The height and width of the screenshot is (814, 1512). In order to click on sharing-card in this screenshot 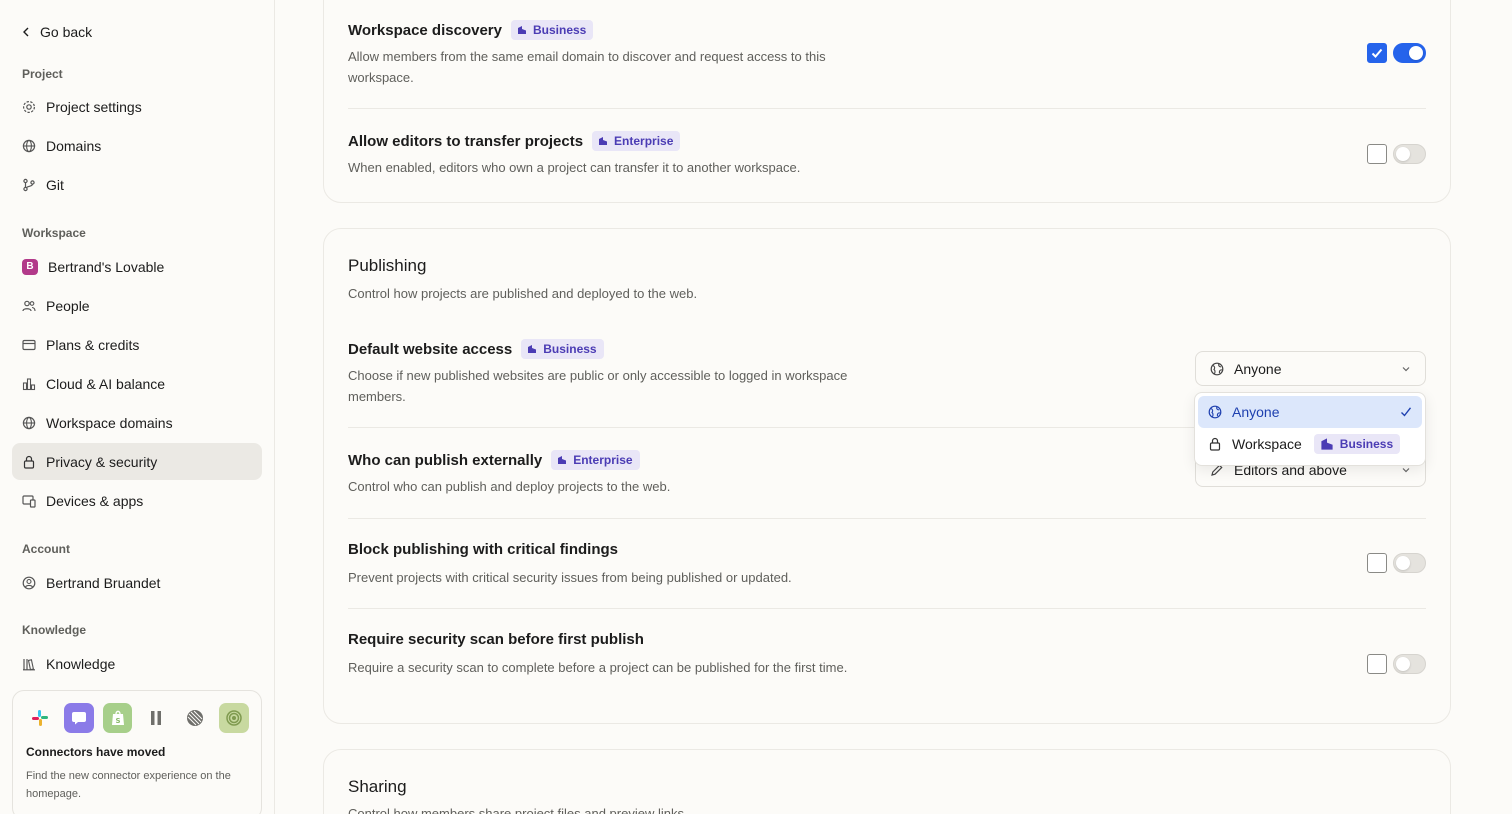, I will do `click(887, 781)`.